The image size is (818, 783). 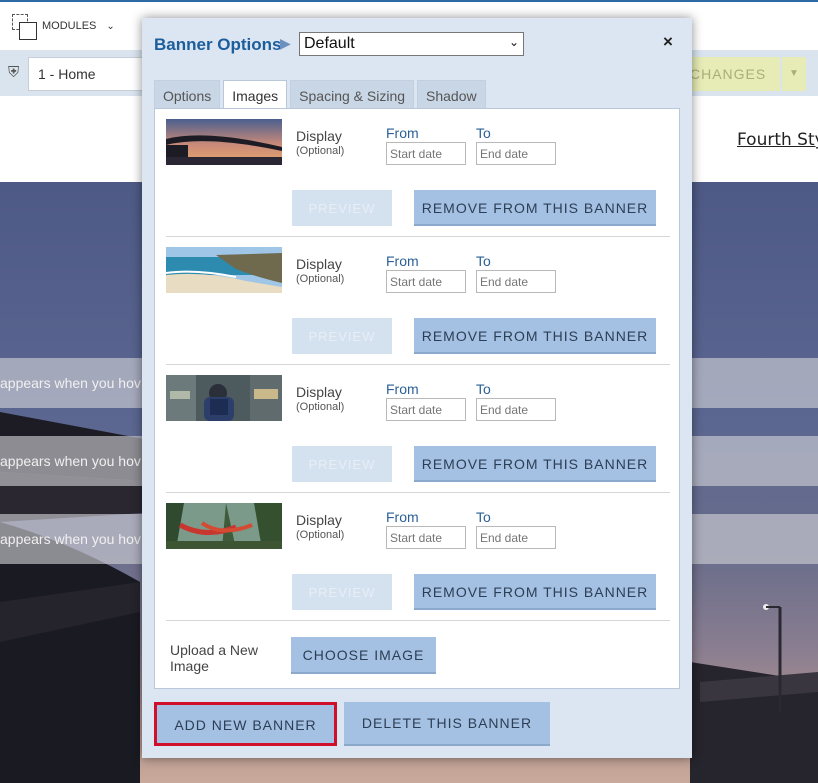 What do you see at coordinates (255, 95) in the screenshot?
I see `tab-images: Images` at bounding box center [255, 95].